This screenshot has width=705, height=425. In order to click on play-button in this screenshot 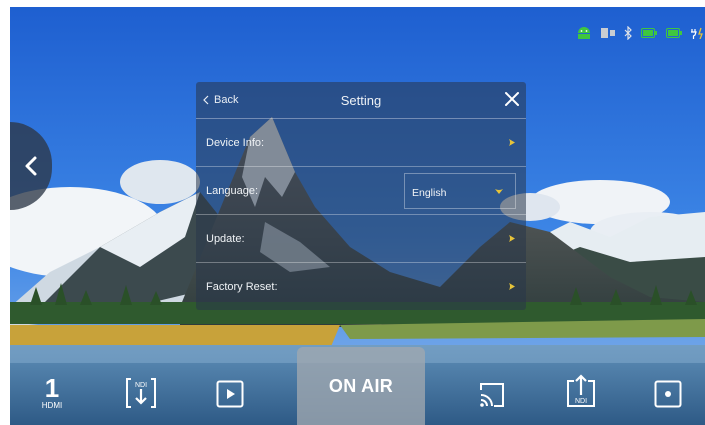, I will do `click(230, 394)`.